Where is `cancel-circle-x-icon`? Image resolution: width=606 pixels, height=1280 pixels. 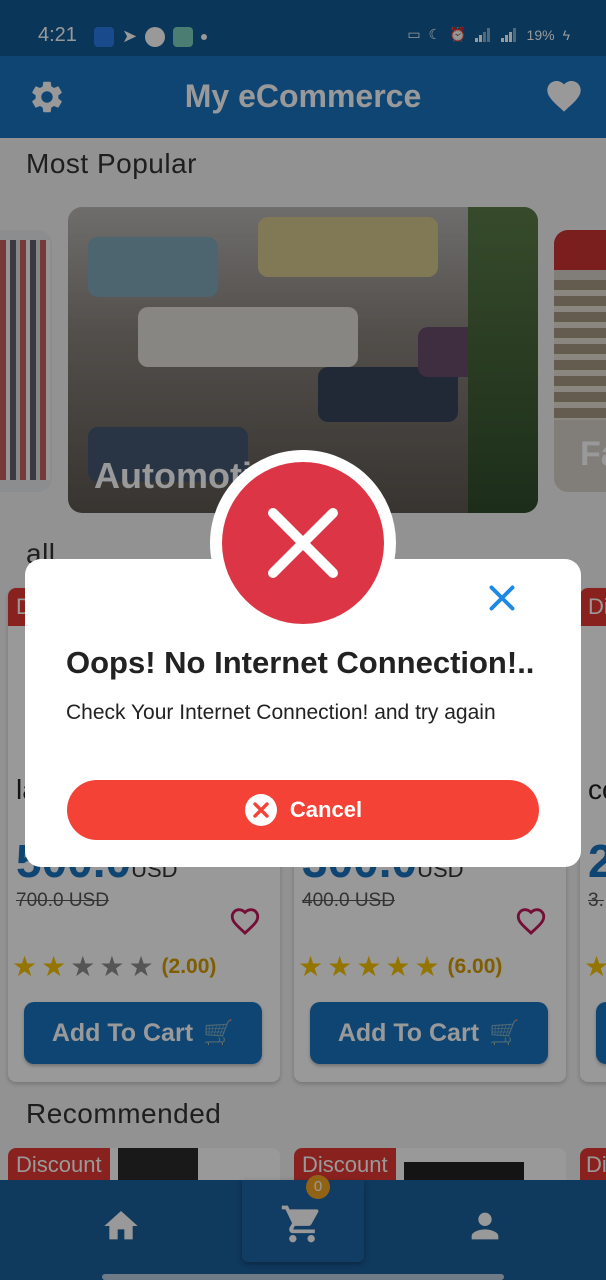
cancel-circle-x-icon is located at coordinates (260, 810).